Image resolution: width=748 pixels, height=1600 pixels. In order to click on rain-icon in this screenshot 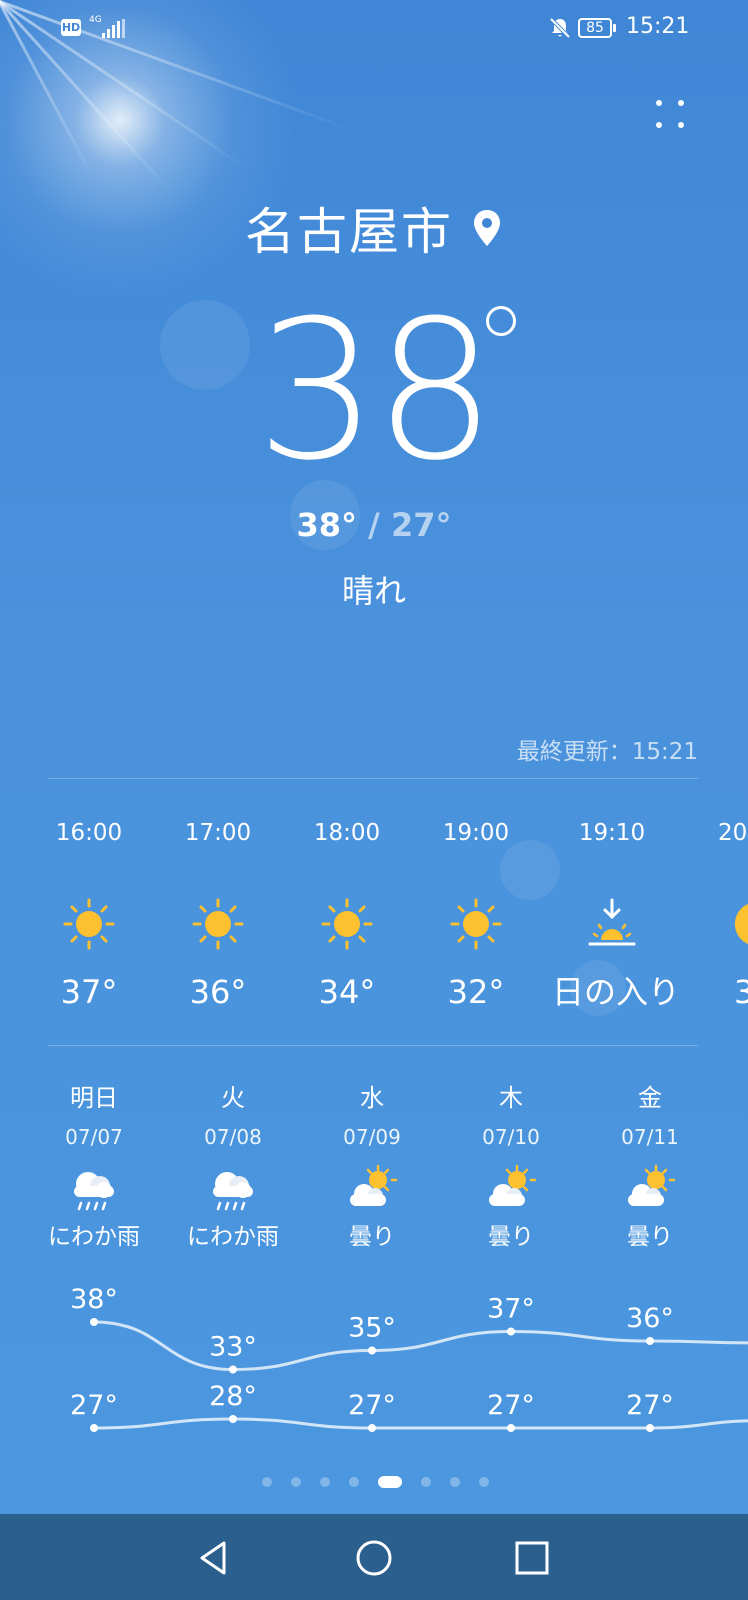, I will do `click(233, 1191)`.